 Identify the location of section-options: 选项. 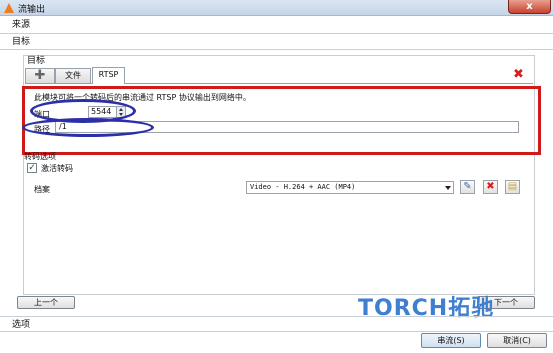
(276, 324).